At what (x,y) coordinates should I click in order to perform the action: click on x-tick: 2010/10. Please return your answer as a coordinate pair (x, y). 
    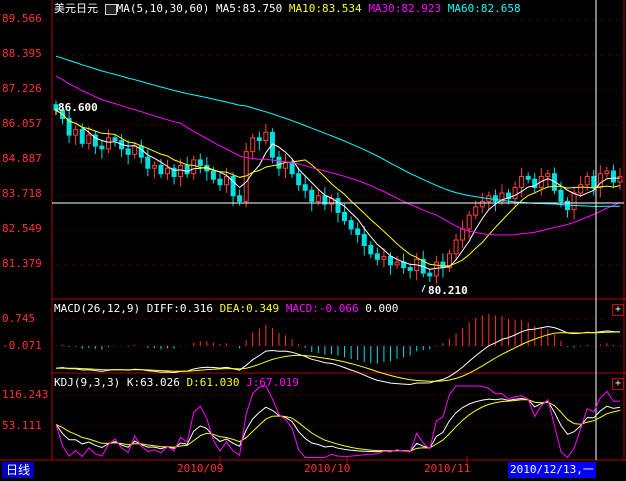
    Looking at the image, I should click on (327, 468).